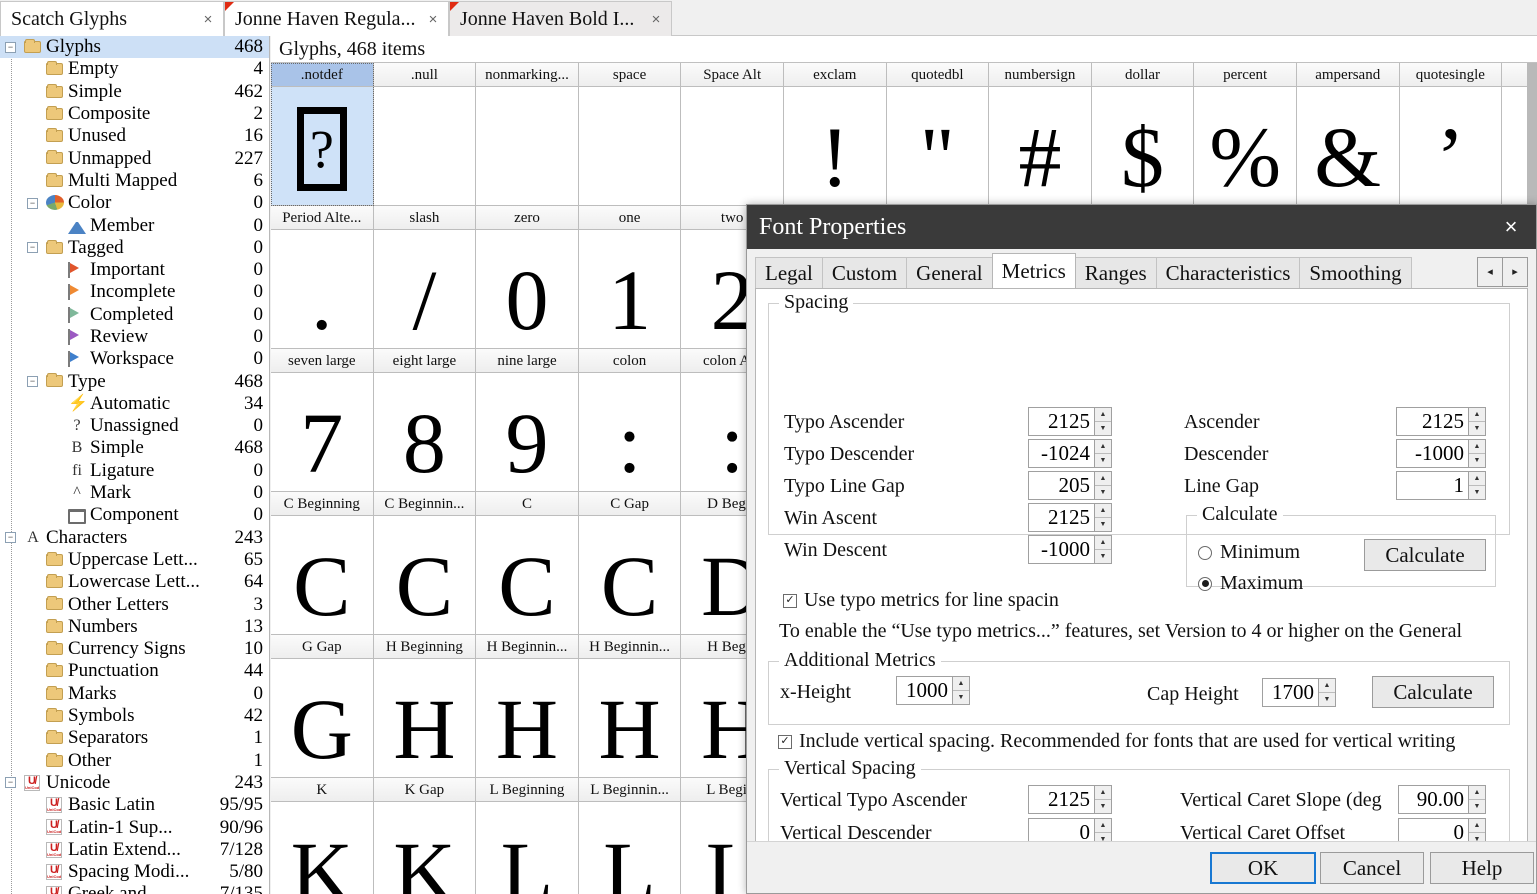 The height and width of the screenshot is (894, 1537). Describe the element at coordinates (1451, 134) in the screenshot. I see `glyph-cell: quotesingle ’` at that location.